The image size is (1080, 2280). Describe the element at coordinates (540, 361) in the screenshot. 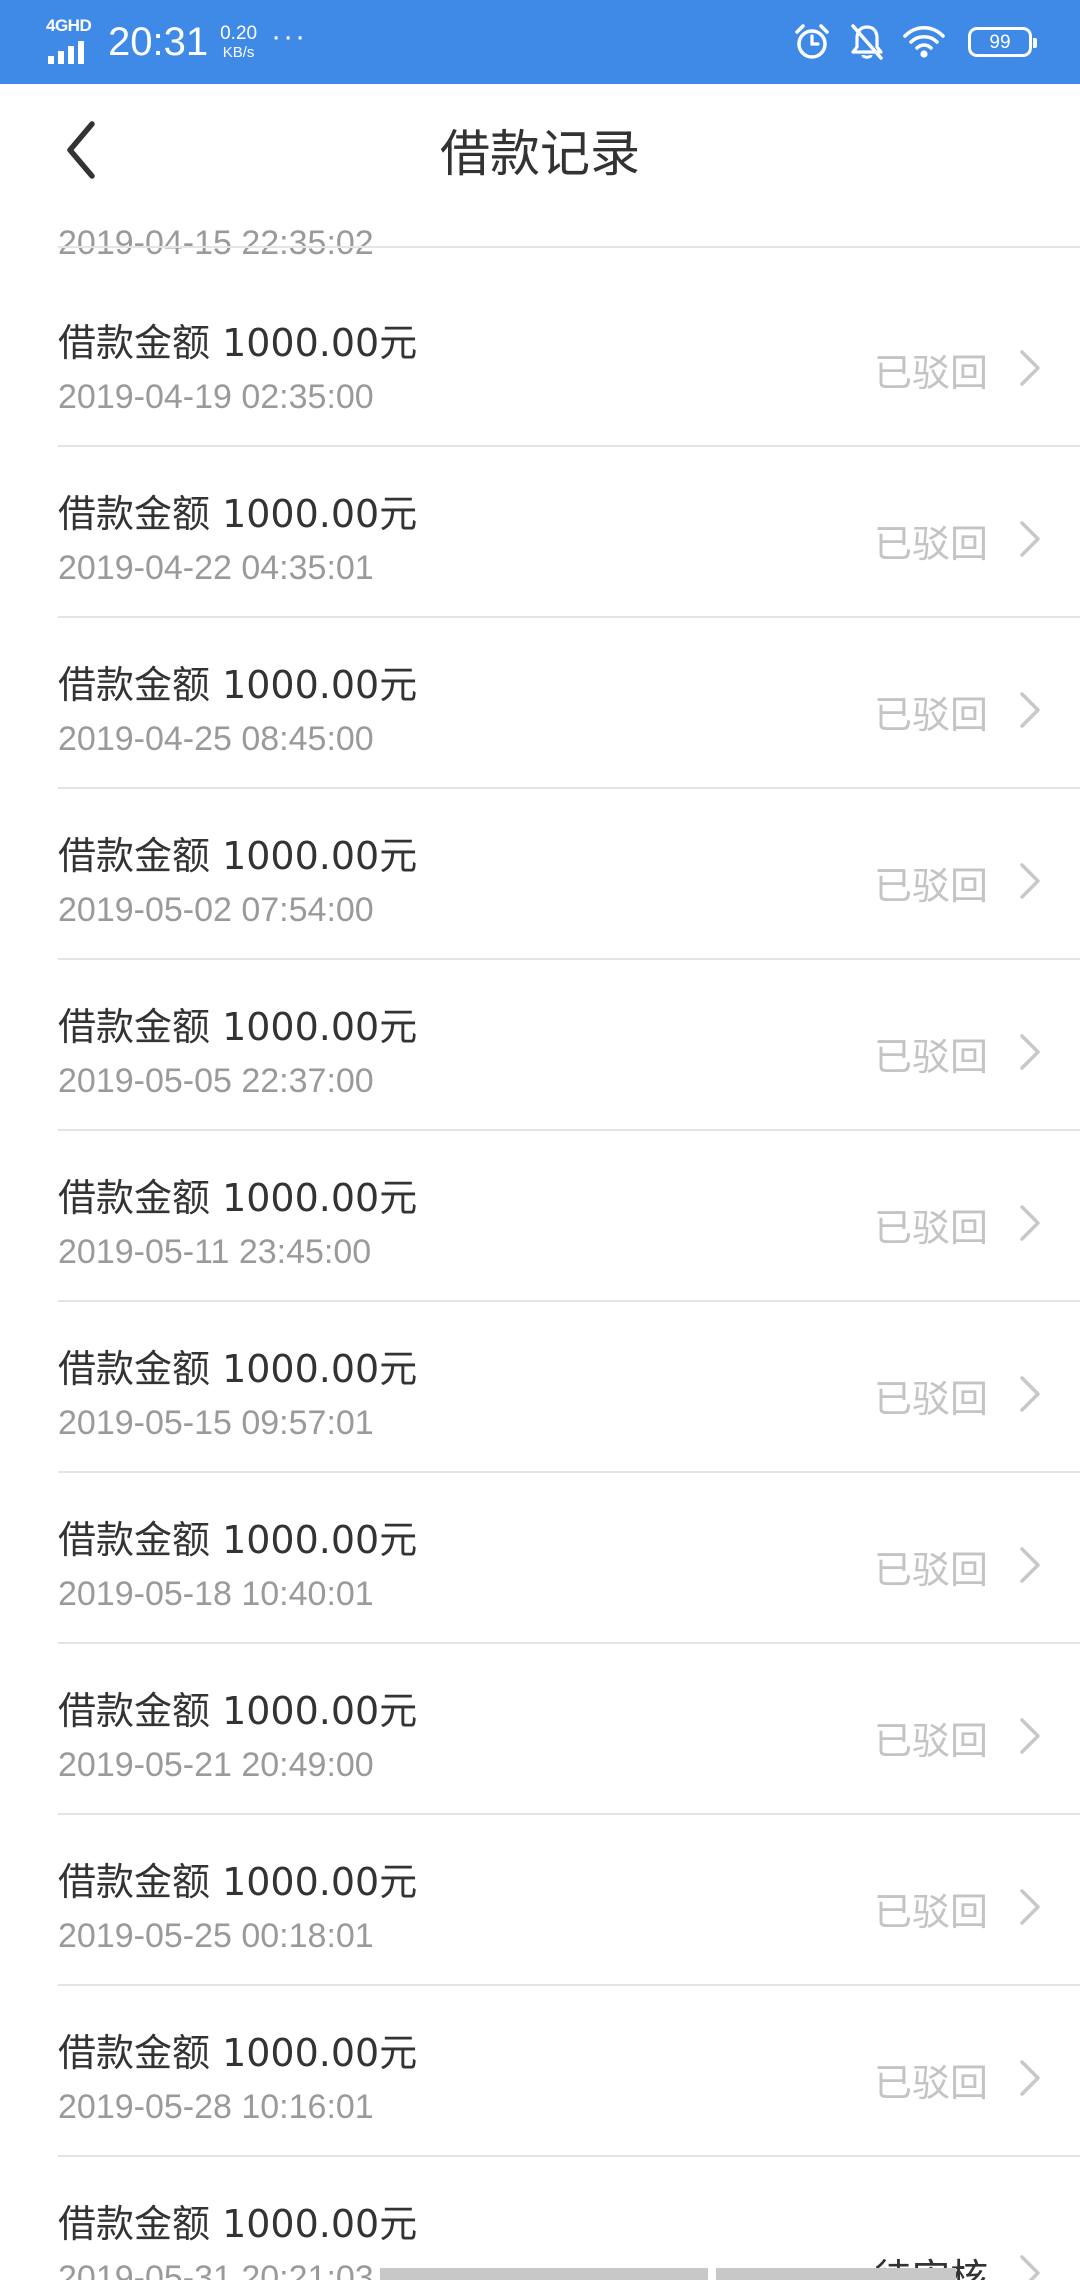

I see `list-item: 借款金额 1000.00元 2019-04-19 02:35:00 已驳回` at that location.